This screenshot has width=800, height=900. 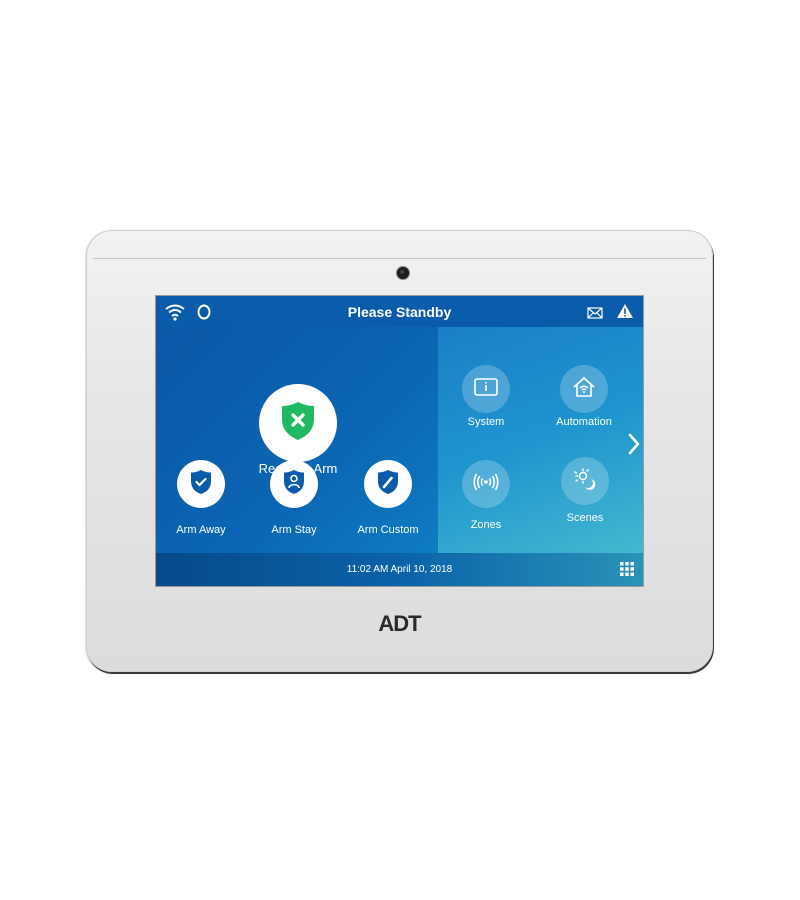 I want to click on shield-pencil-icon, so click(x=388, y=484).